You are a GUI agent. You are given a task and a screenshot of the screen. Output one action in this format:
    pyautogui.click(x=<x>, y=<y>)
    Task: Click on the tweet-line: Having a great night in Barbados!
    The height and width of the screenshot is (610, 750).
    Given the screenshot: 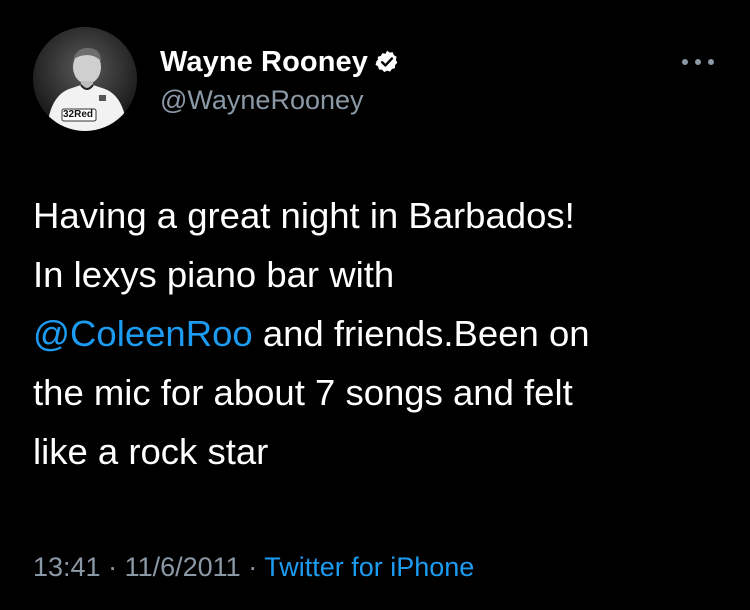 What is the action you would take?
    pyautogui.click(x=304, y=215)
    